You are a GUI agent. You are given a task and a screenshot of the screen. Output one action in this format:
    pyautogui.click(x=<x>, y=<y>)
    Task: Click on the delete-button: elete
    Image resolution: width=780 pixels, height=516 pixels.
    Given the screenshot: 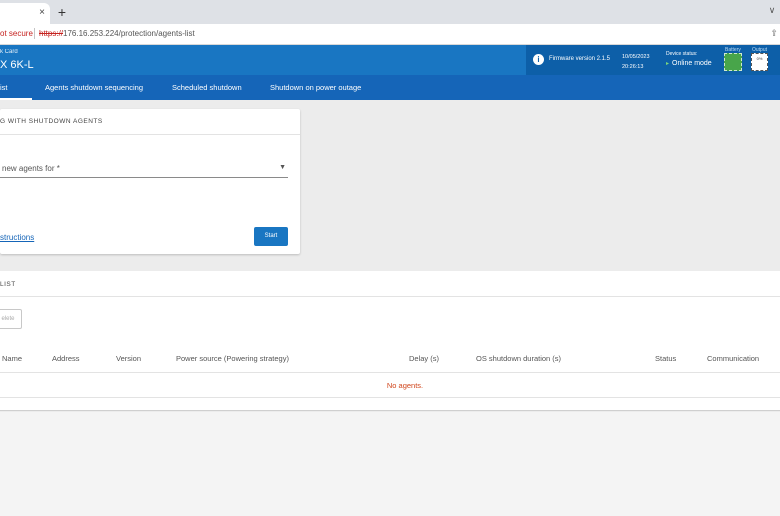 What is the action you would take?
    pyautogui.click(x=11, y=319)
    